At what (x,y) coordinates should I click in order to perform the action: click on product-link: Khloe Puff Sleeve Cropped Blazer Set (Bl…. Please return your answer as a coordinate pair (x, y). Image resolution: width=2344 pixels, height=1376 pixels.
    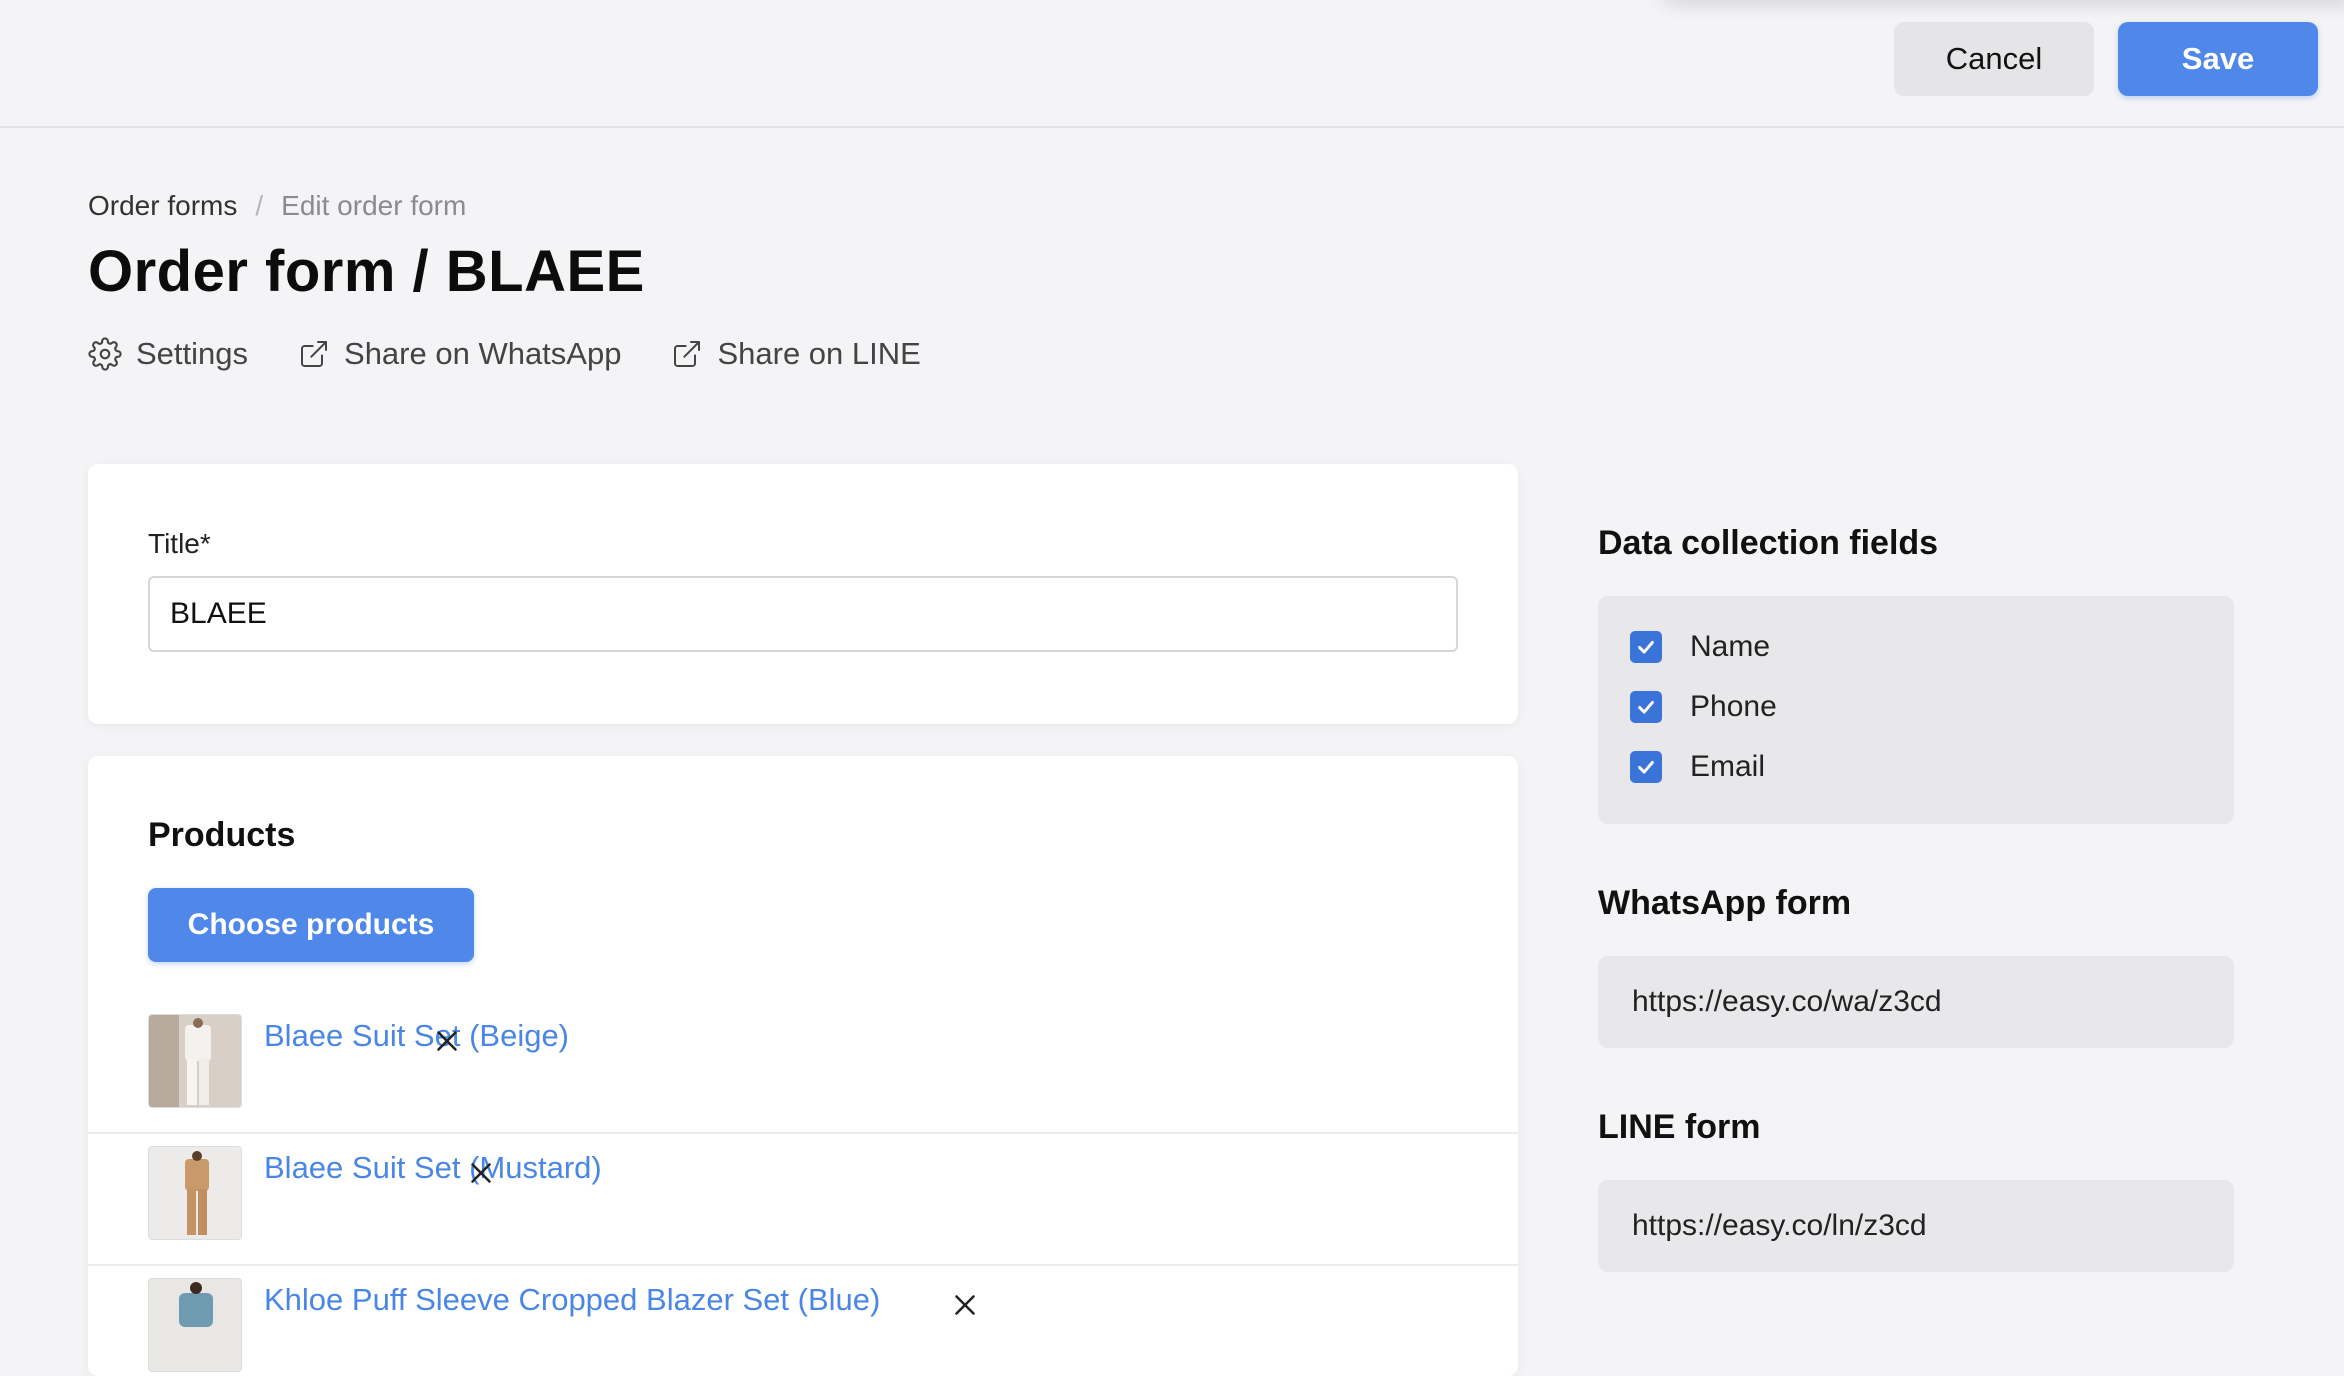
    Looking at the image, I should click on (572, 1300).